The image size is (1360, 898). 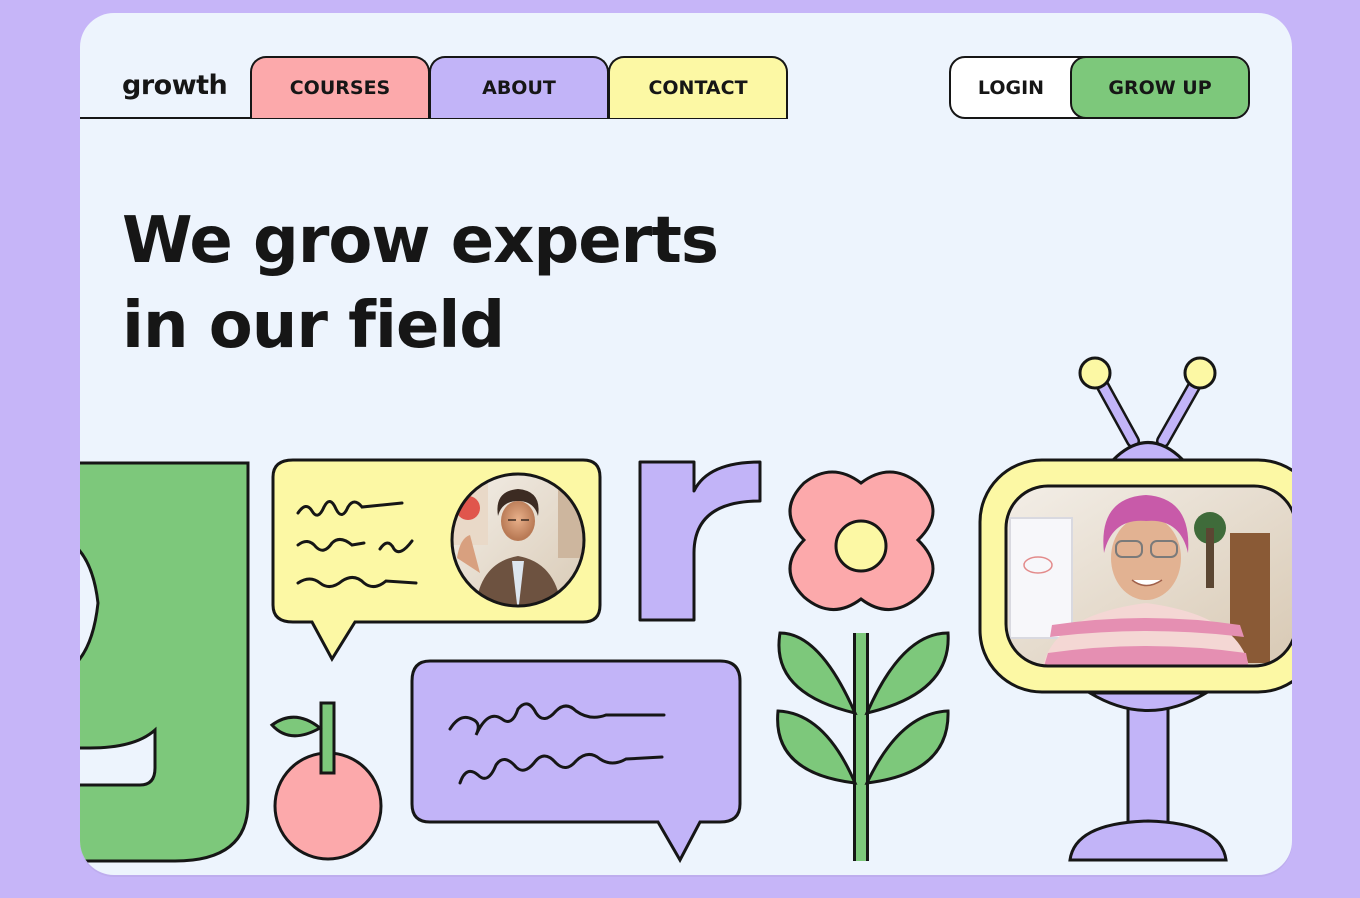 I want to click on letter-g-shape, so click(x=165, y=662).